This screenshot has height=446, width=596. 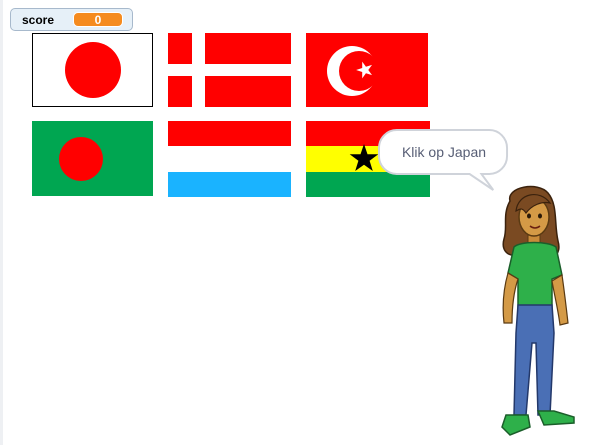 What do you see at coordinates (92, 70) in the screenshot?
I see `japan-flag-icon` at bounding box center [92, 70].